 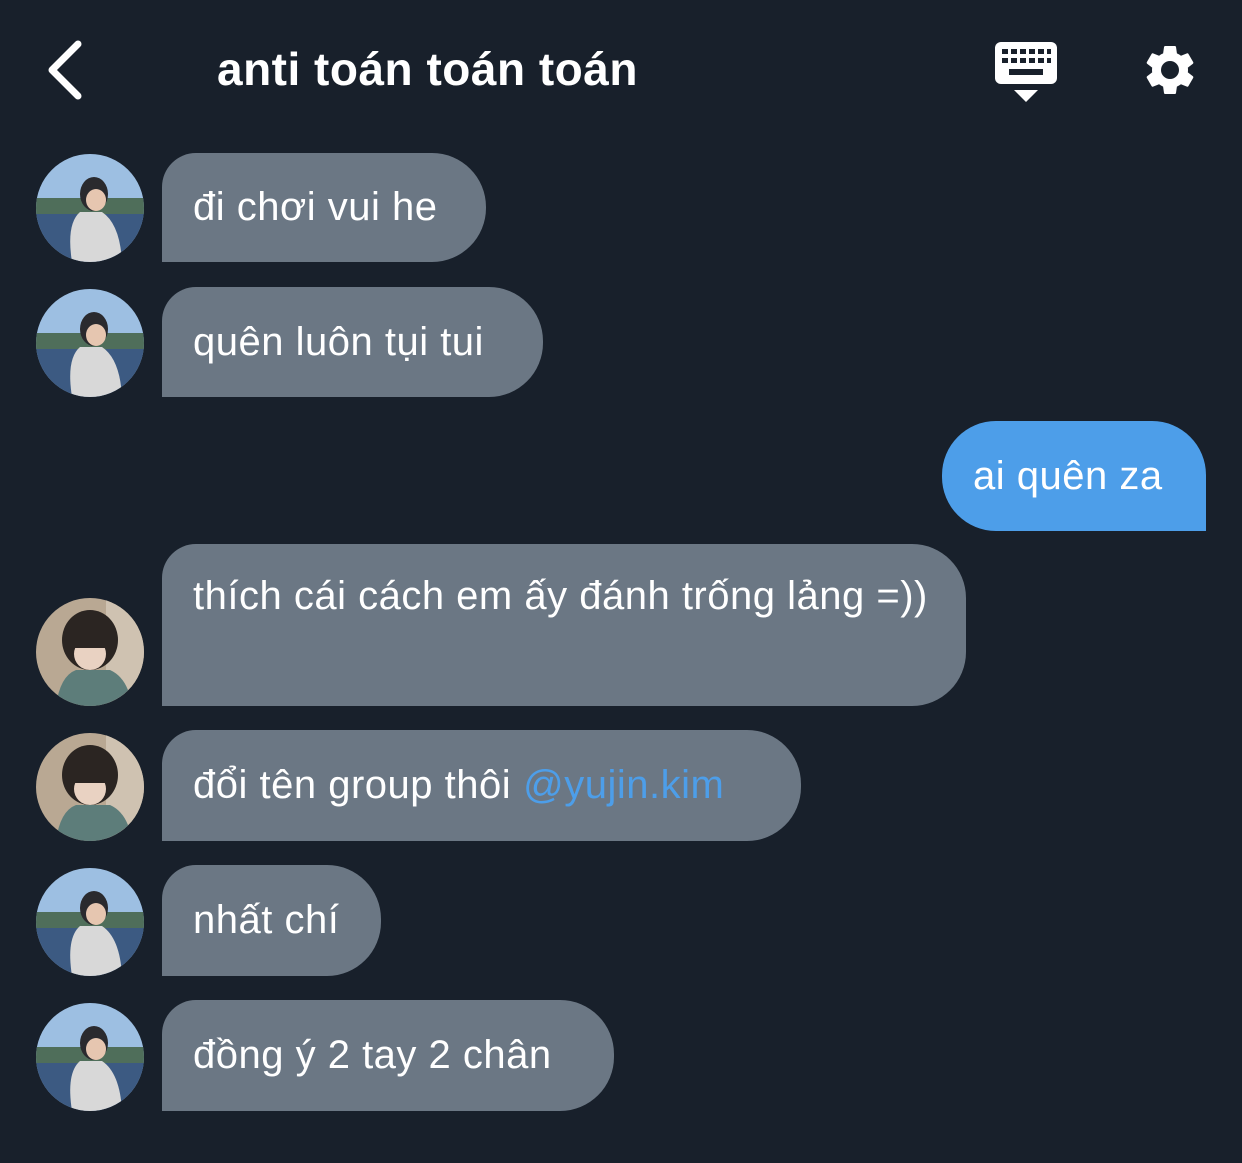 I want to click on message-text: ai quên za, so click(x=1068, y=475).